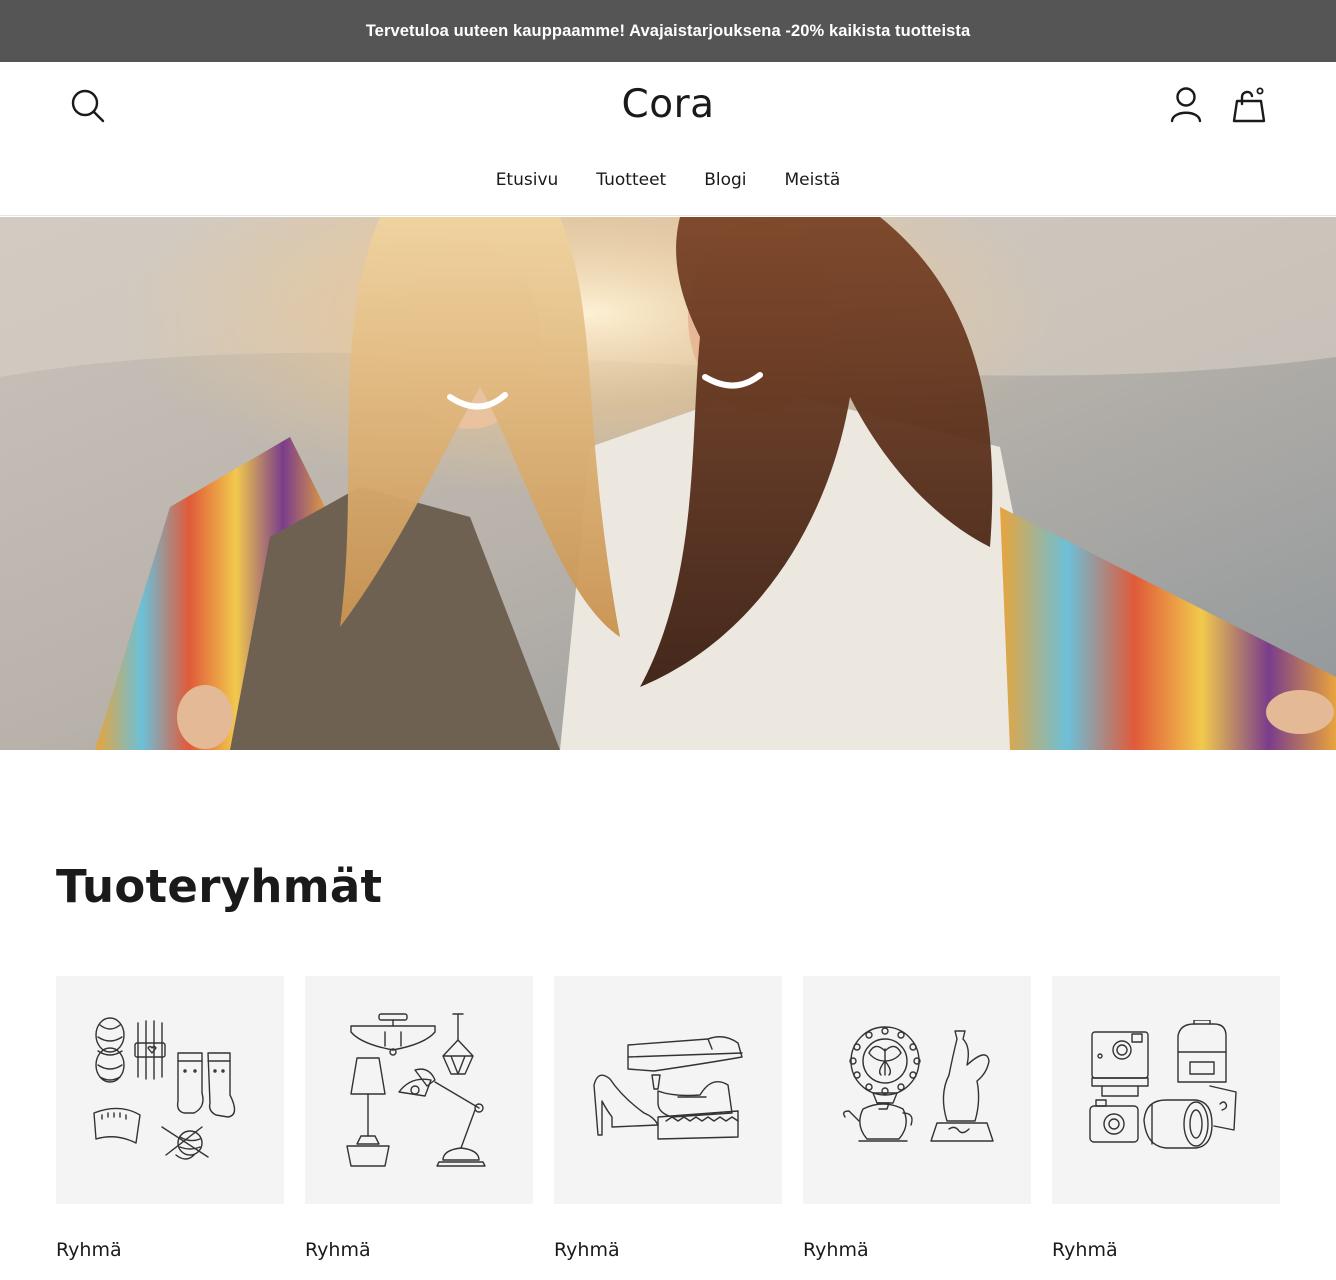 The height and width of the screenshot is (1280, 1336). What do you see at coordinates (164, 1088) in the screenshot?
I see `yarn-socks-icon` at bounding box center [164, 1088].